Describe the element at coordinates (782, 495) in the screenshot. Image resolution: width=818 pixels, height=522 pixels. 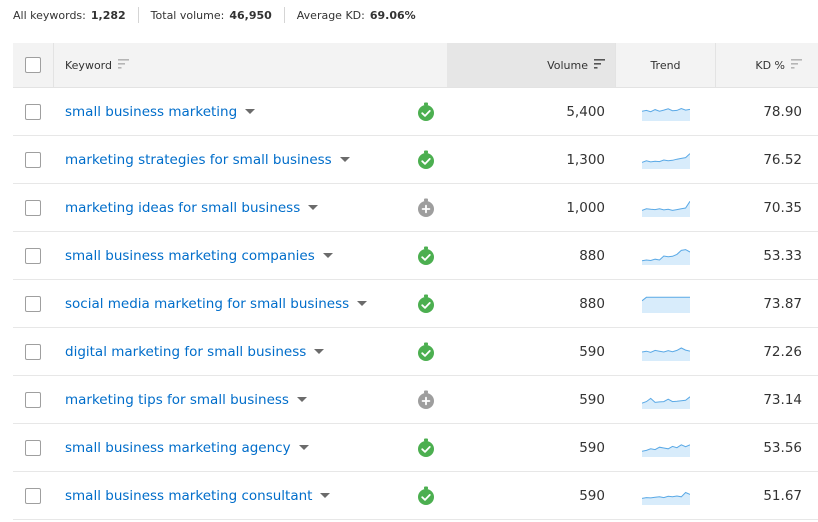
I see `kd-value: 51.67` at that location.